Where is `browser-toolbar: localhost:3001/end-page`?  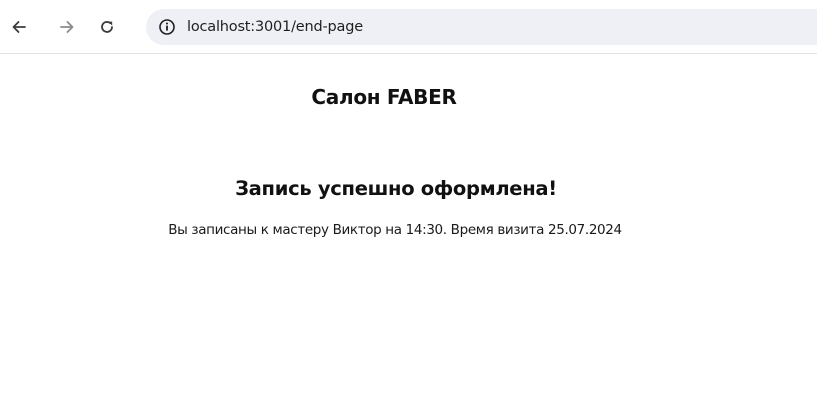 browser-toolbar: localhost:3001/end-page is located at coordinates (408, 27).